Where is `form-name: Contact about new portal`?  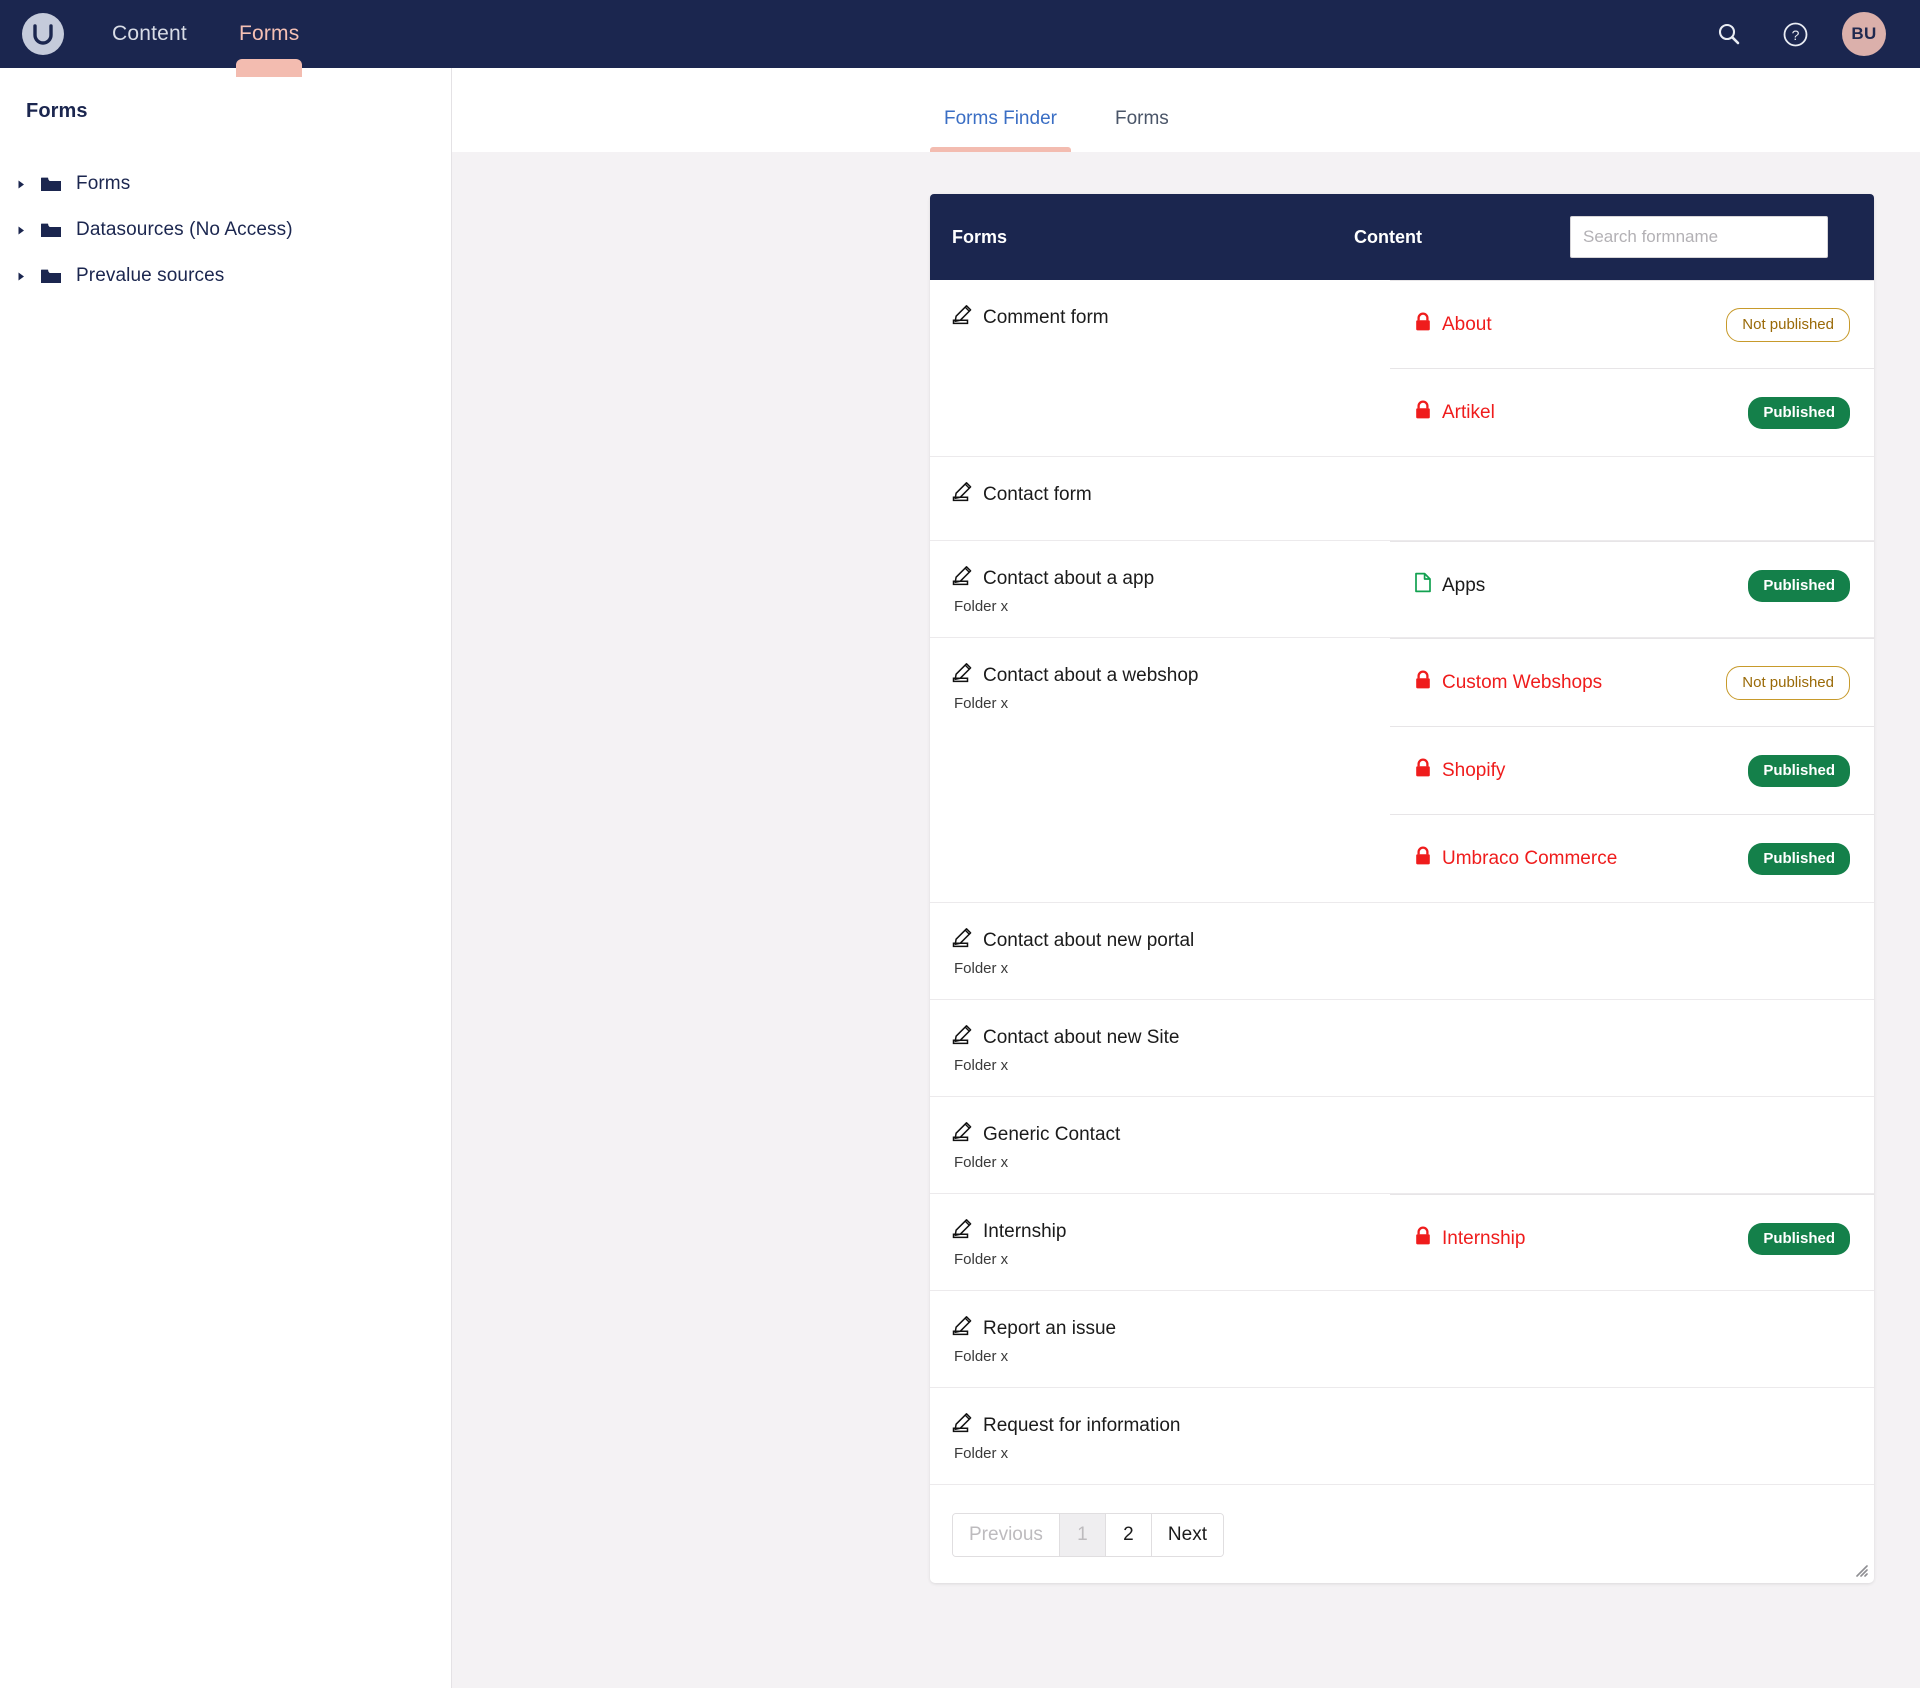
form-name: Contact about new portal is located at coordinates (1161, 940).